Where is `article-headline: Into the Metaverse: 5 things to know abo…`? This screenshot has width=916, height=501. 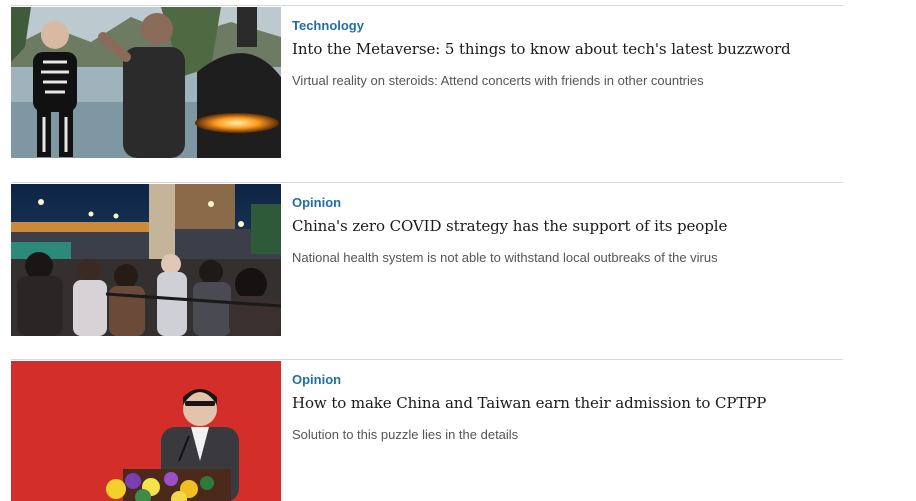 article-headline: Into the Metaverse: 5 things to know abo… is located at coordinates (541, 49).